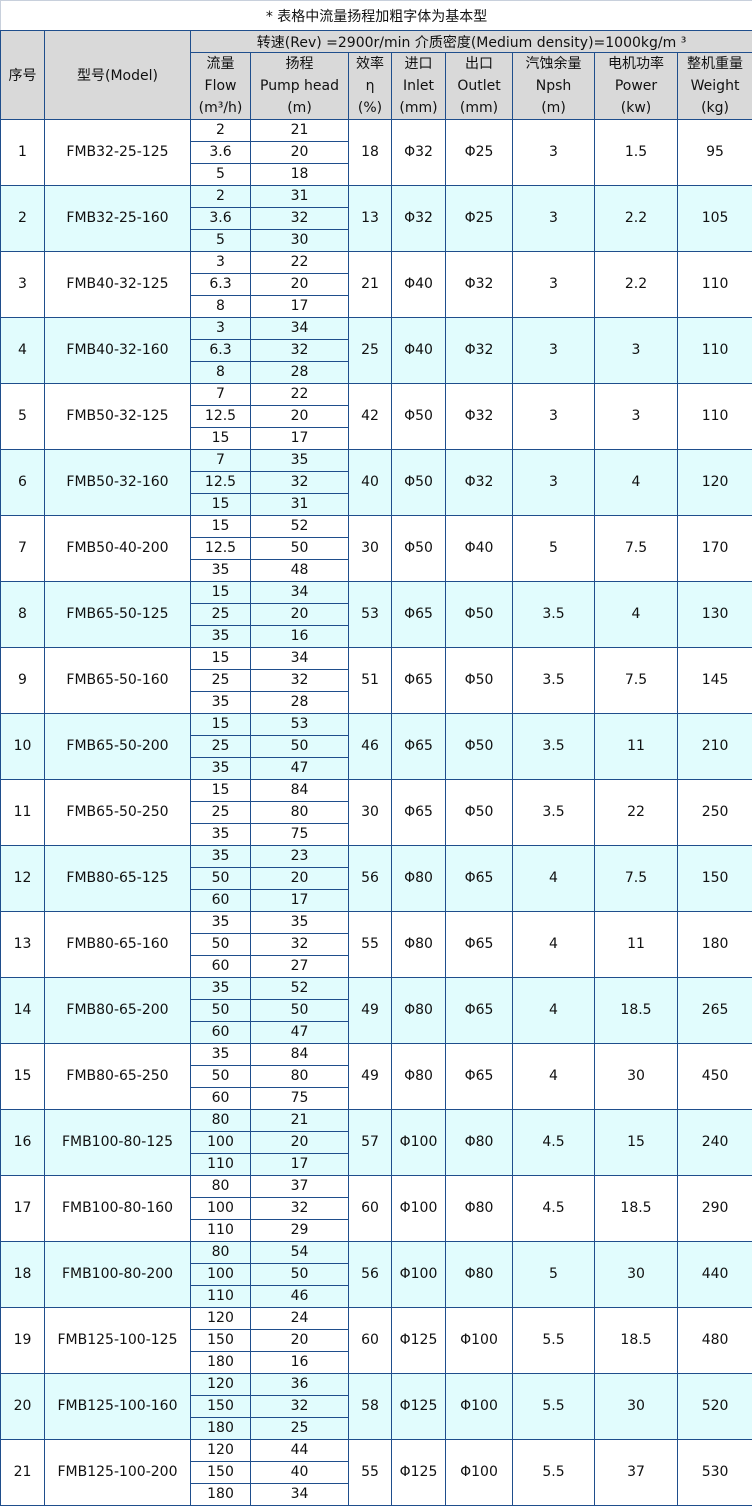 Image resolution: width=752 pixels, height=1506 pixels. I want to click on efficiency-value: 30, so click(370, 812).